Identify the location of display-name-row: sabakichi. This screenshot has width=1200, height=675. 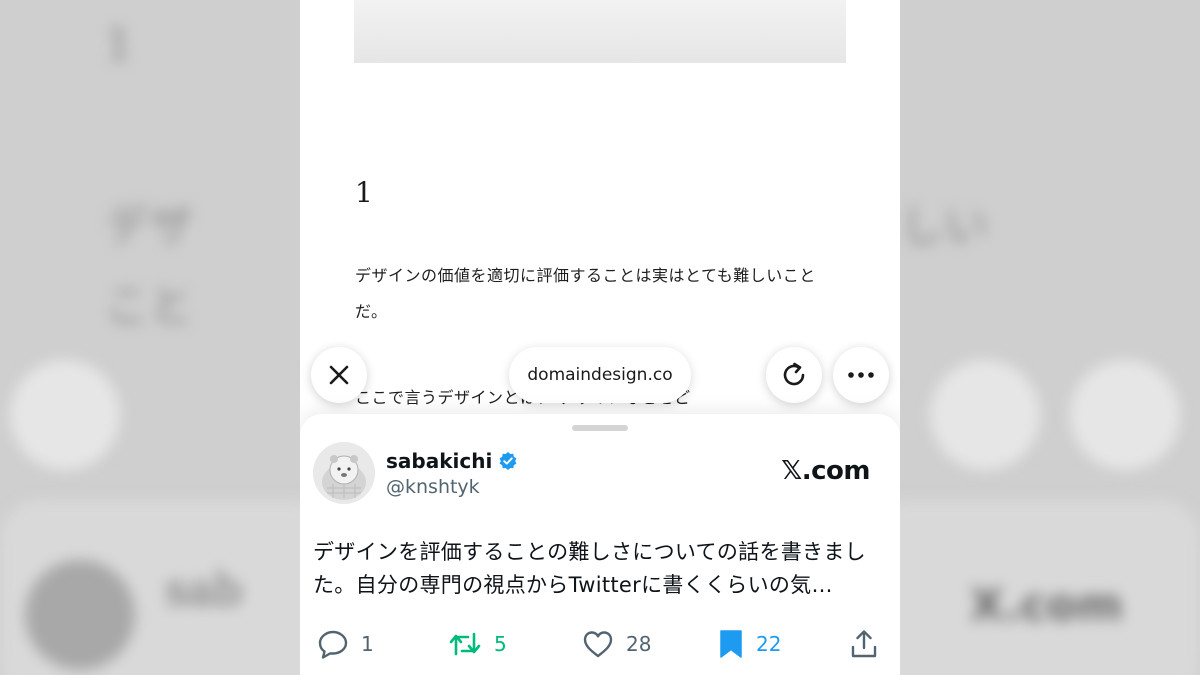
(452, 461).